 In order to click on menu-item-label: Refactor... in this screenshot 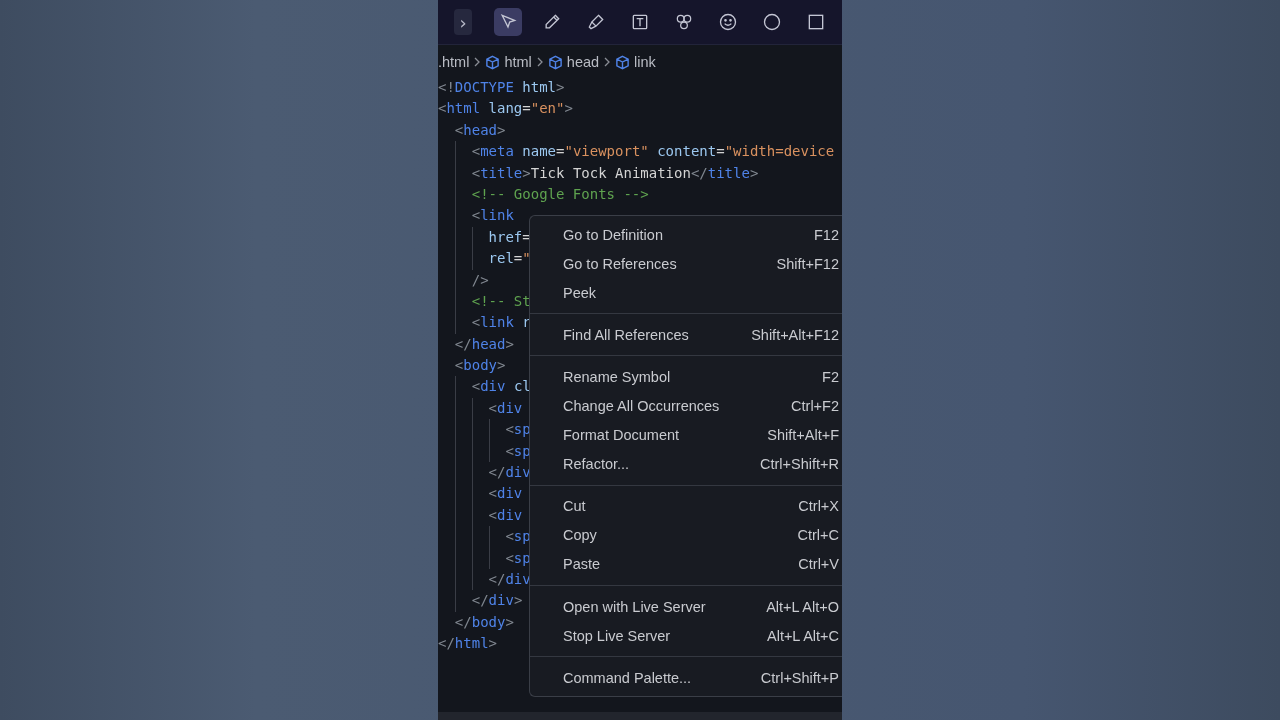, I will do `click(596, 464)`.